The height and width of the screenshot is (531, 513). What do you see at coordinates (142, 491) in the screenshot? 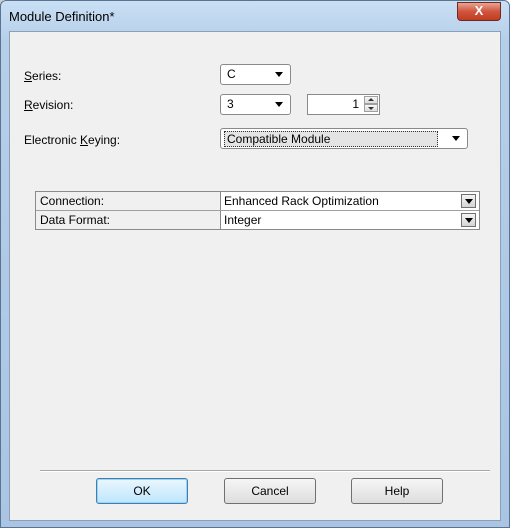
I see `ok-button: OK` at bounding box center [142, 491].